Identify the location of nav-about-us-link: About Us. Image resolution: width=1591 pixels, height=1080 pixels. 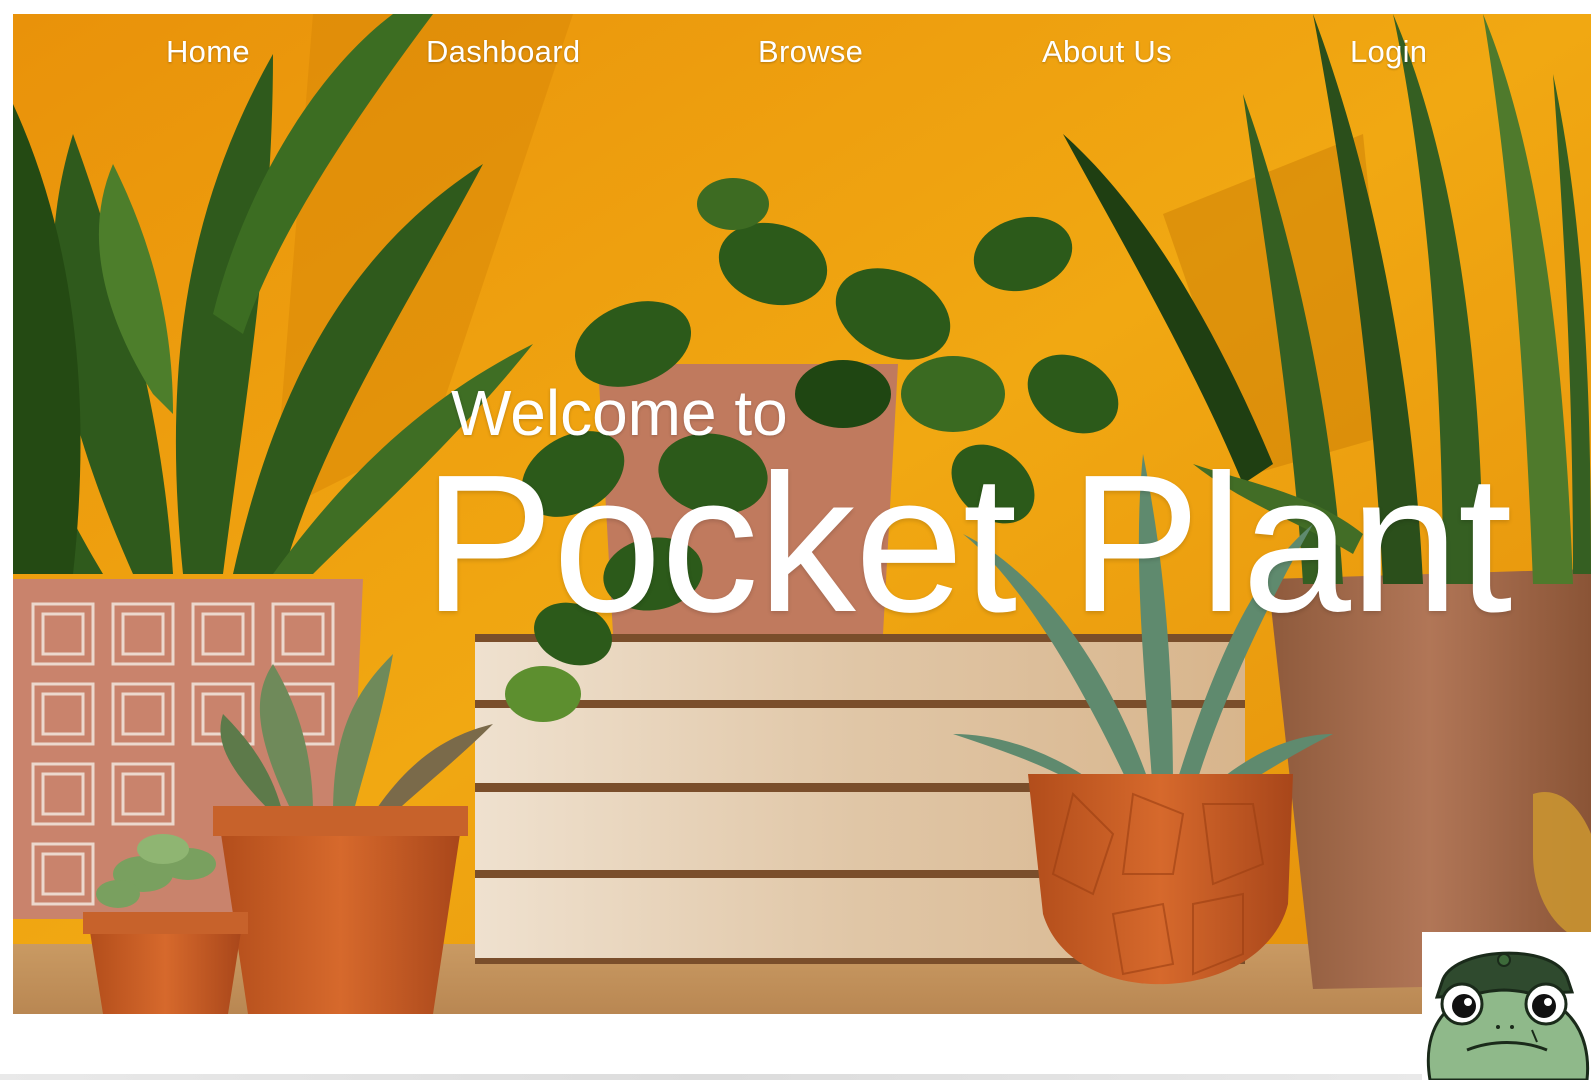
(1107, 52).